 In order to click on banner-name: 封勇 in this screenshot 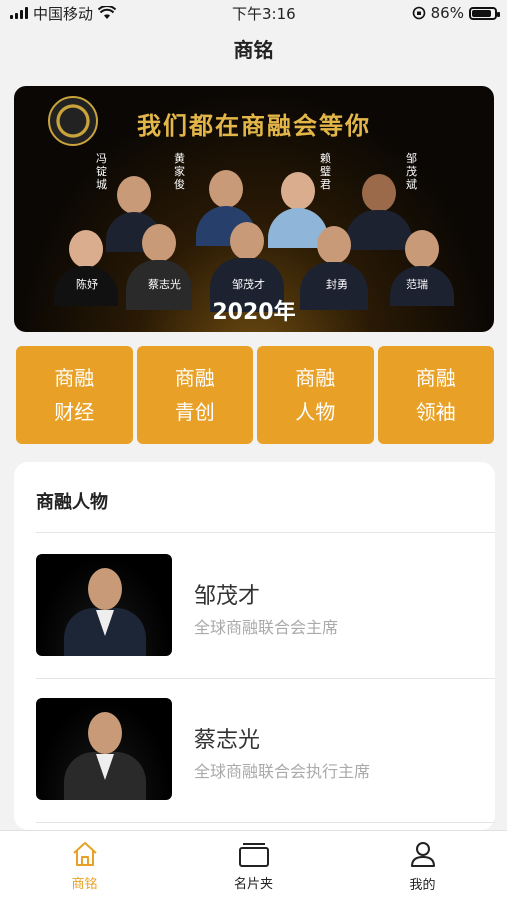, I will do `click(337, 284)`.